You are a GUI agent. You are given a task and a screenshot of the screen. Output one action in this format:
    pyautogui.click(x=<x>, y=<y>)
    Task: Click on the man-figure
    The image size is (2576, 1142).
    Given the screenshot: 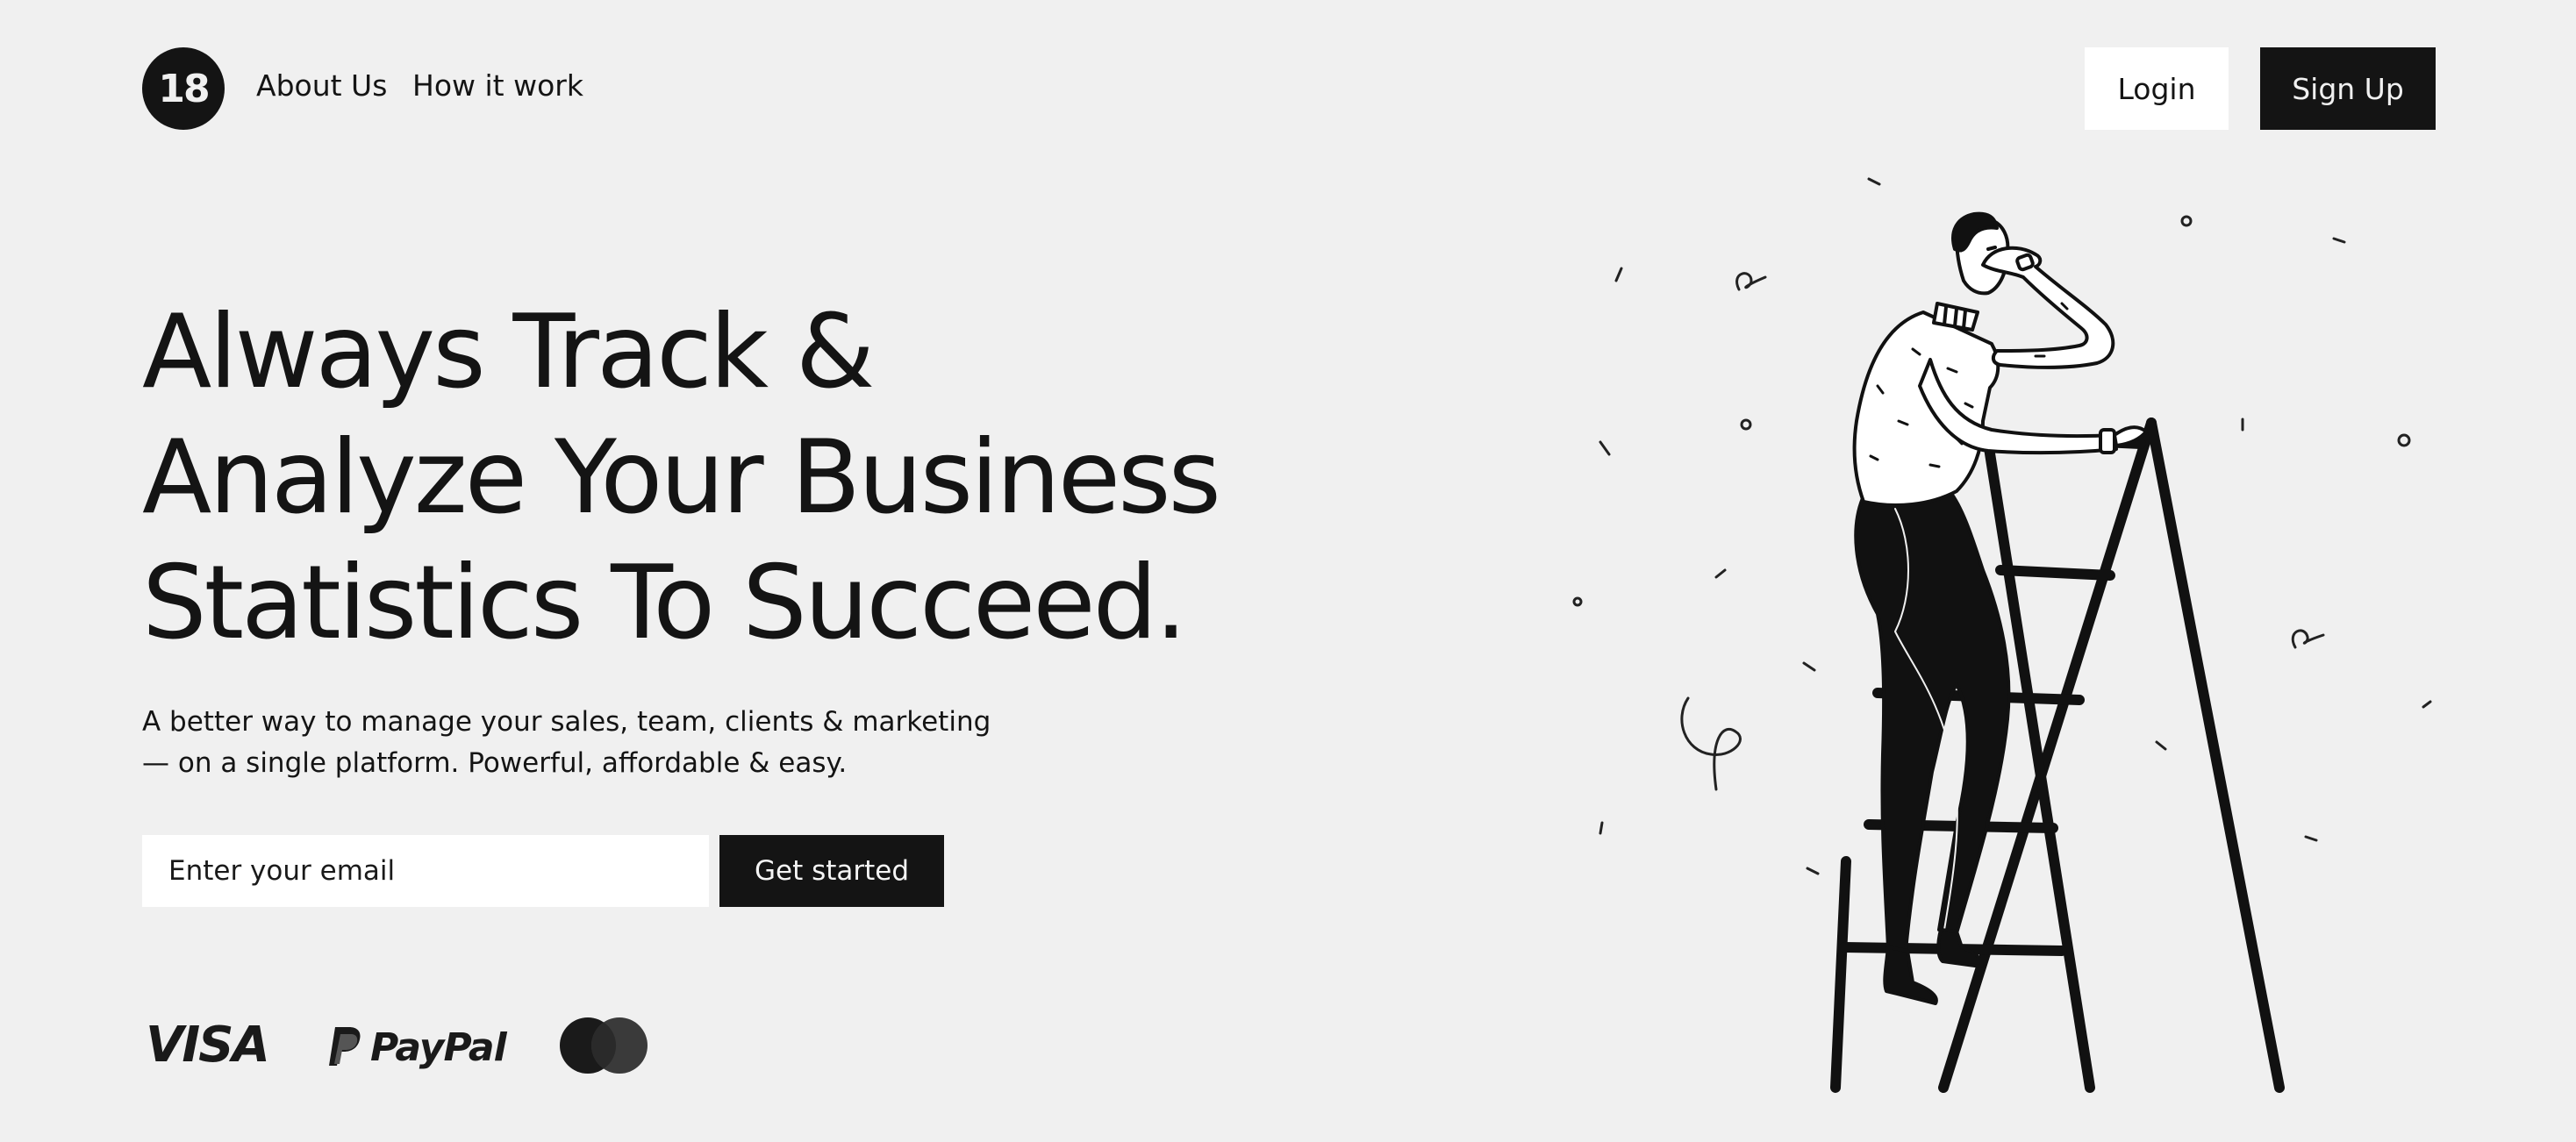 What is the action you would take?
    pyautogui.click(x=2000, y=608)
    